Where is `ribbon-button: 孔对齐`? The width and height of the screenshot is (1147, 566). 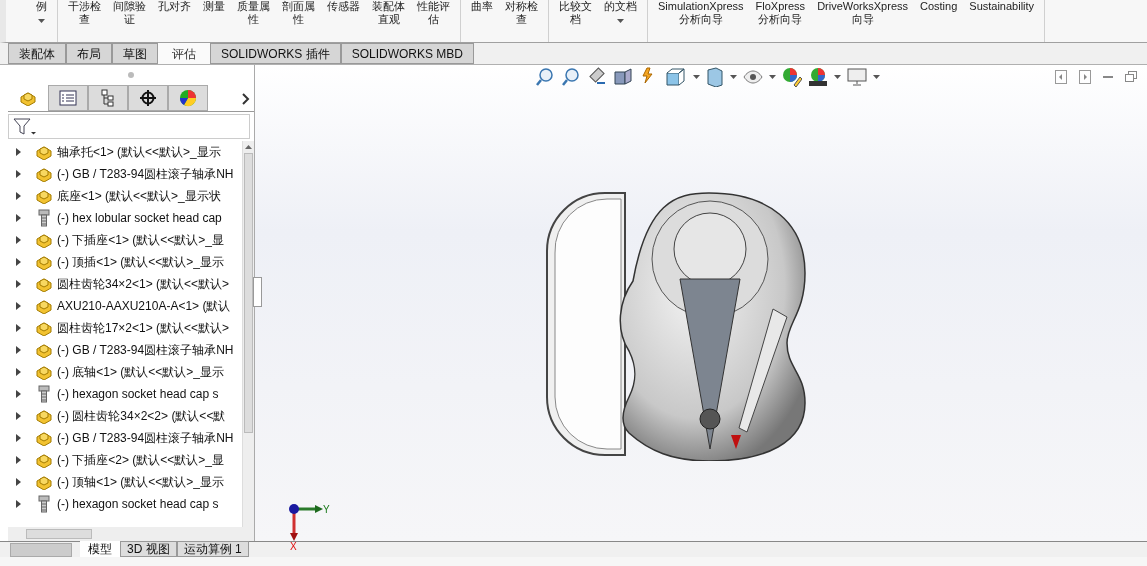 ribbon-button: 孔对齐 is located at coordinates (174, 6).